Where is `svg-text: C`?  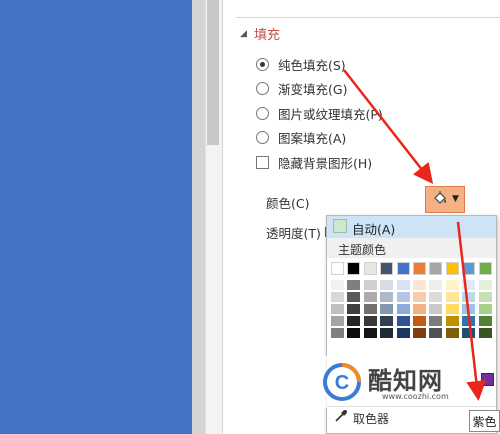
svg-text: C is located at coordinates (342, 383).